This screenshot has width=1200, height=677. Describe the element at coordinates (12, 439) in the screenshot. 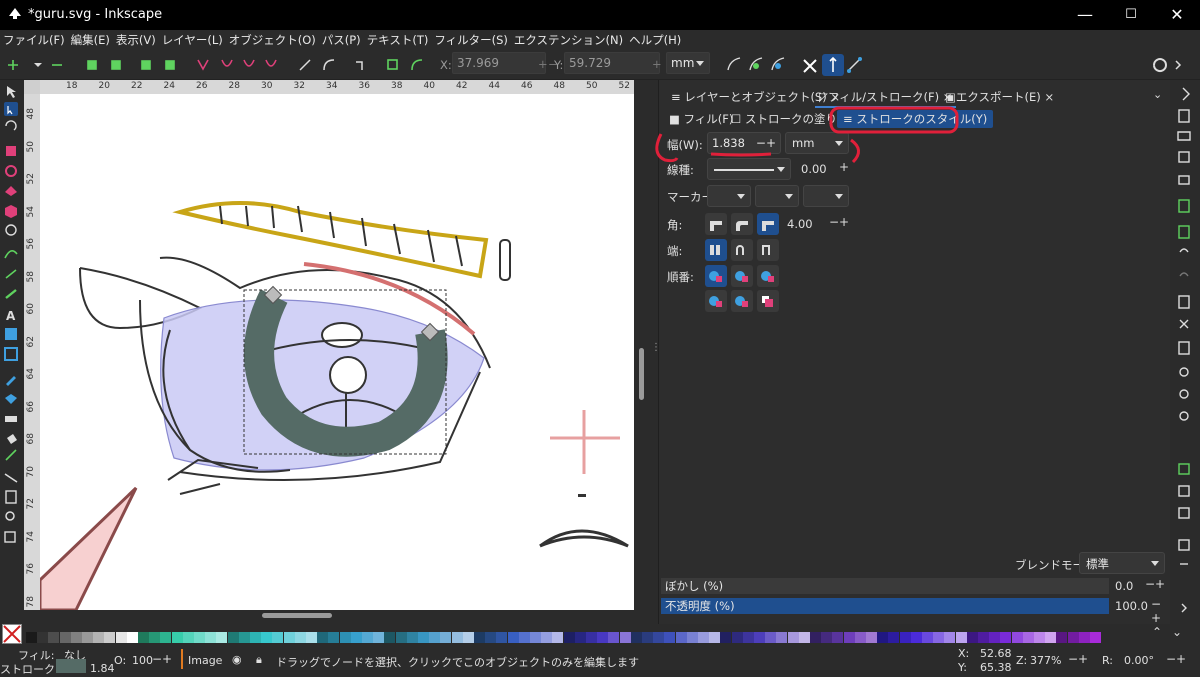

I see `spray-tool-icon` at that location.